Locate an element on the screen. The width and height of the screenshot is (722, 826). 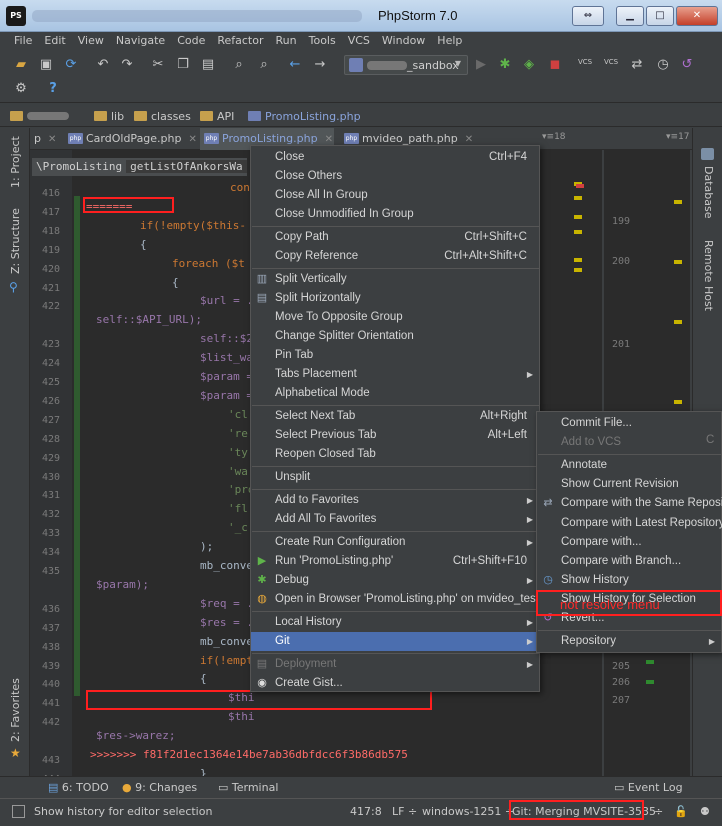
menu-window: Window is located at coordinates (403, 40).